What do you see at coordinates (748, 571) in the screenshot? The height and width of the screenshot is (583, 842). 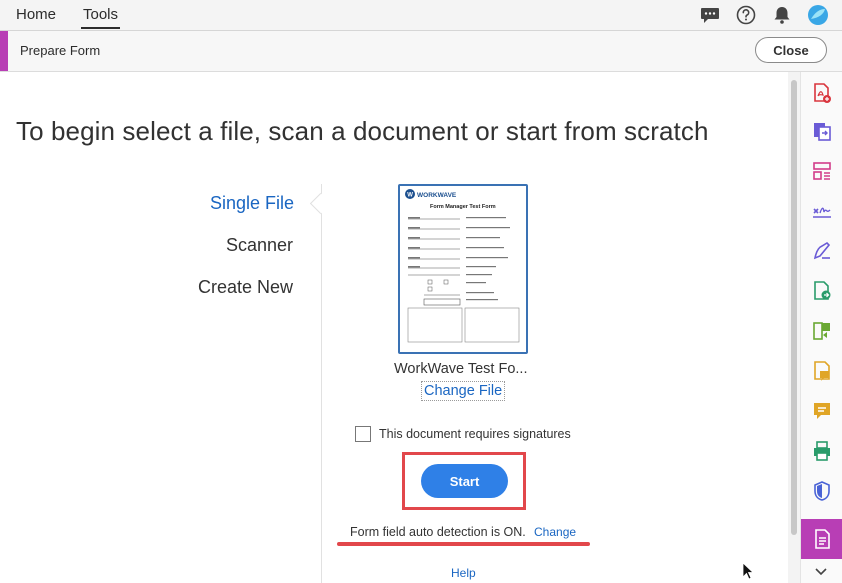 I see `mouse-pointer-icon` at bounding box center [748, 571].